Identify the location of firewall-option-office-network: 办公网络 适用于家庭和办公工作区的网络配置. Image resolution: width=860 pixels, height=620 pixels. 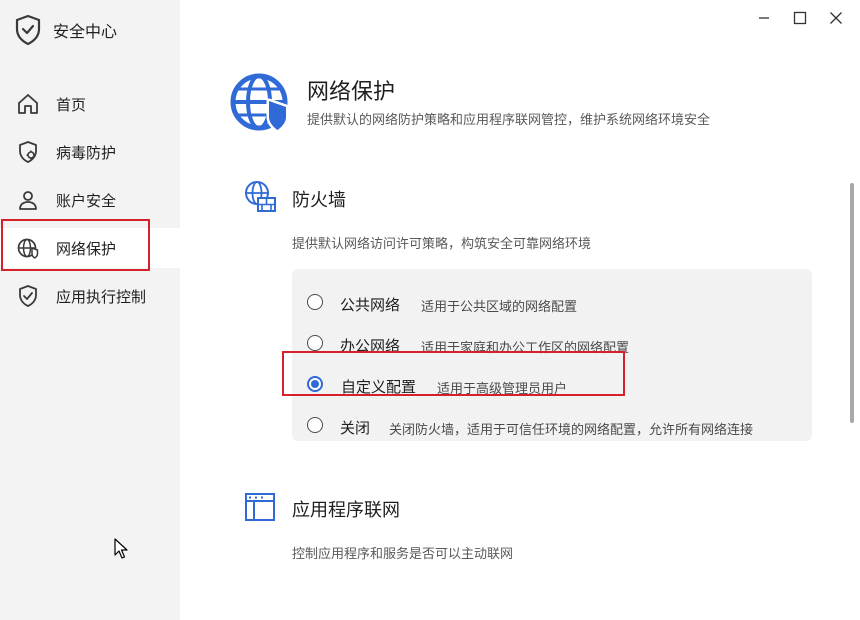
(552, 337).